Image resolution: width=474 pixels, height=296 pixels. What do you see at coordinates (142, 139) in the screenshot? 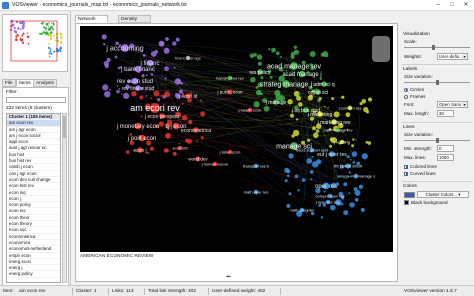
I see `node-label: j polit econ` at bounding box center [142, 139].